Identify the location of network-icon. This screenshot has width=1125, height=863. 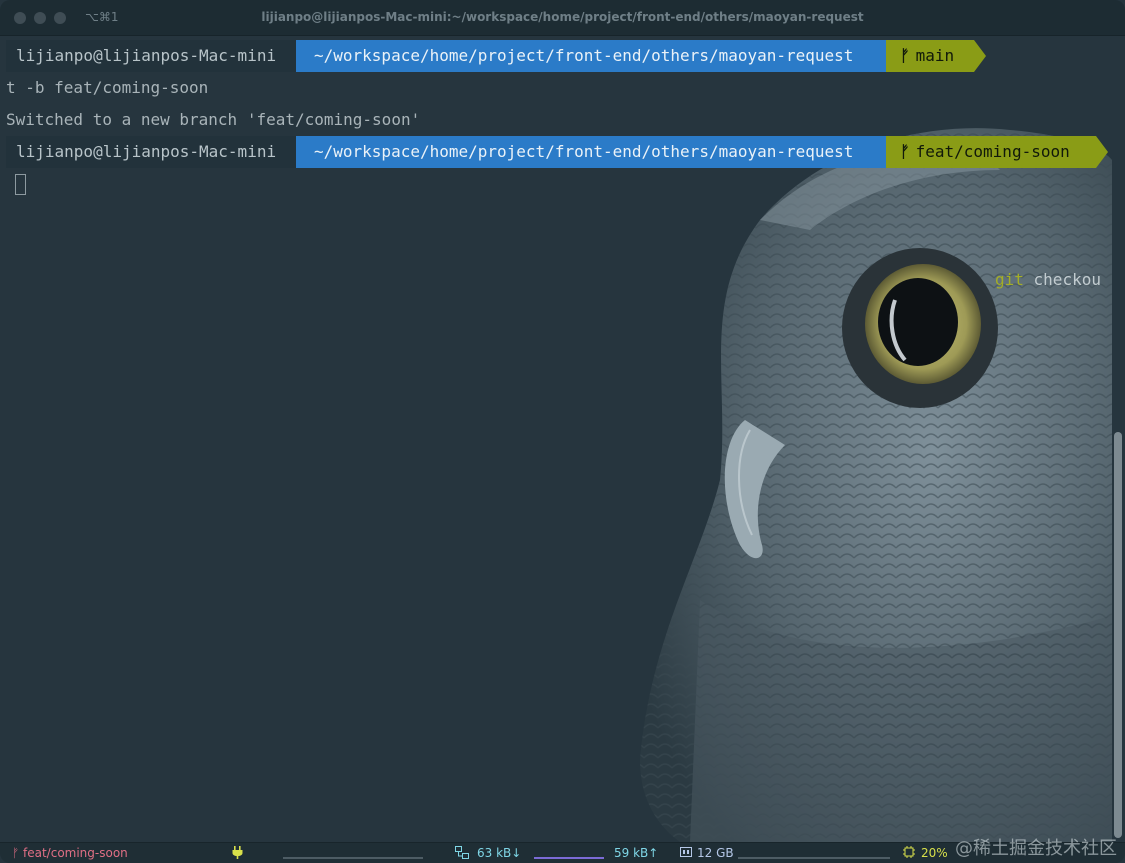
(462, 854).